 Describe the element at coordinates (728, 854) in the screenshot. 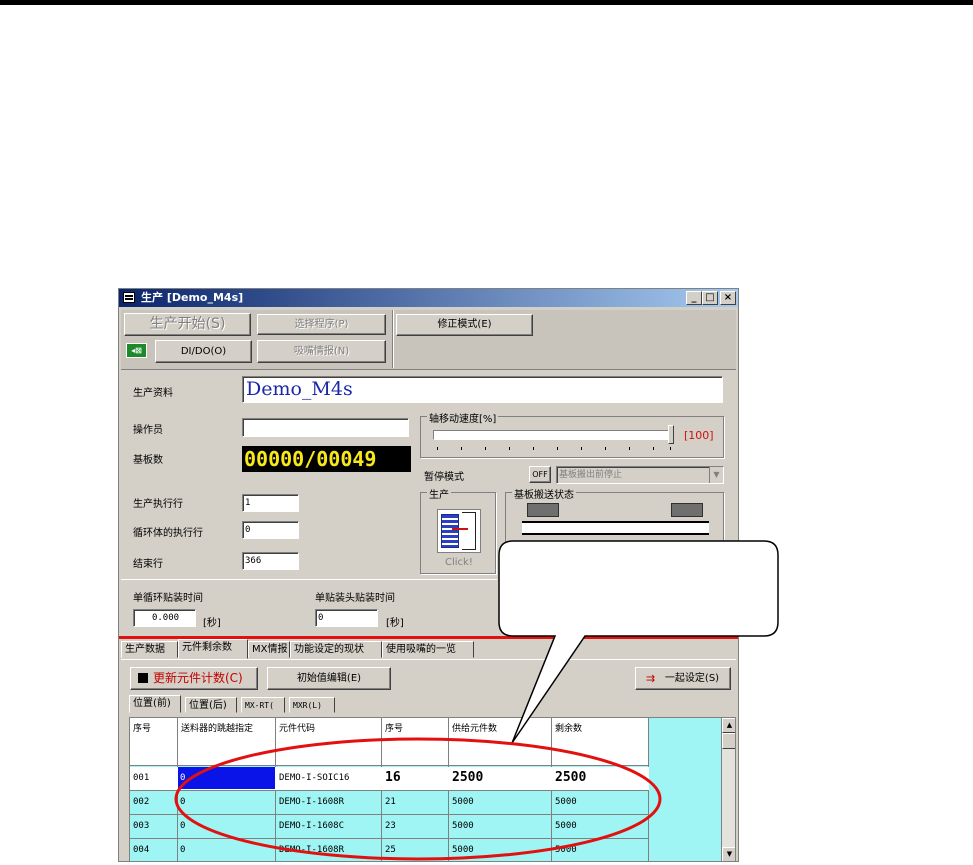

I see `scroll-down-icon: ▼` at that location.